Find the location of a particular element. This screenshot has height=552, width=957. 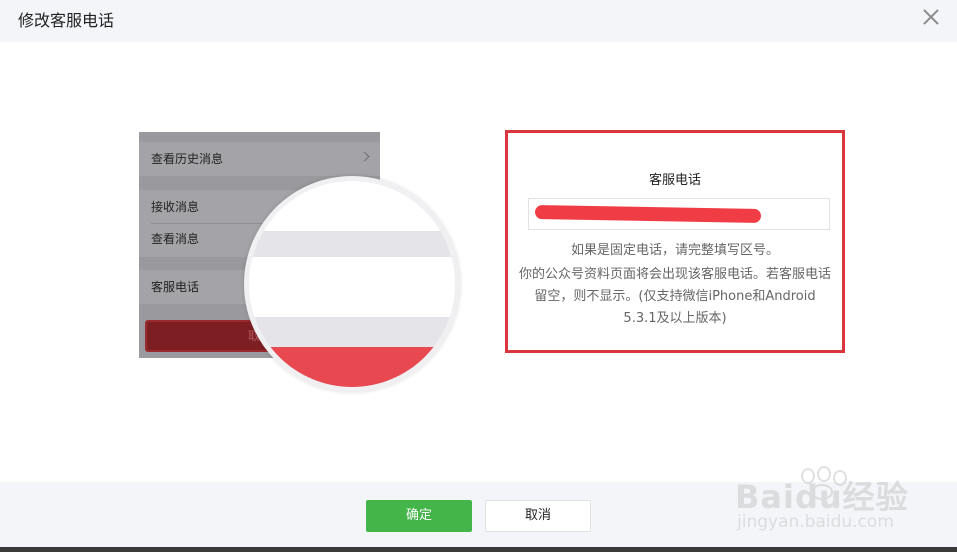

service-phone-input is located at coordinates (679, 214).